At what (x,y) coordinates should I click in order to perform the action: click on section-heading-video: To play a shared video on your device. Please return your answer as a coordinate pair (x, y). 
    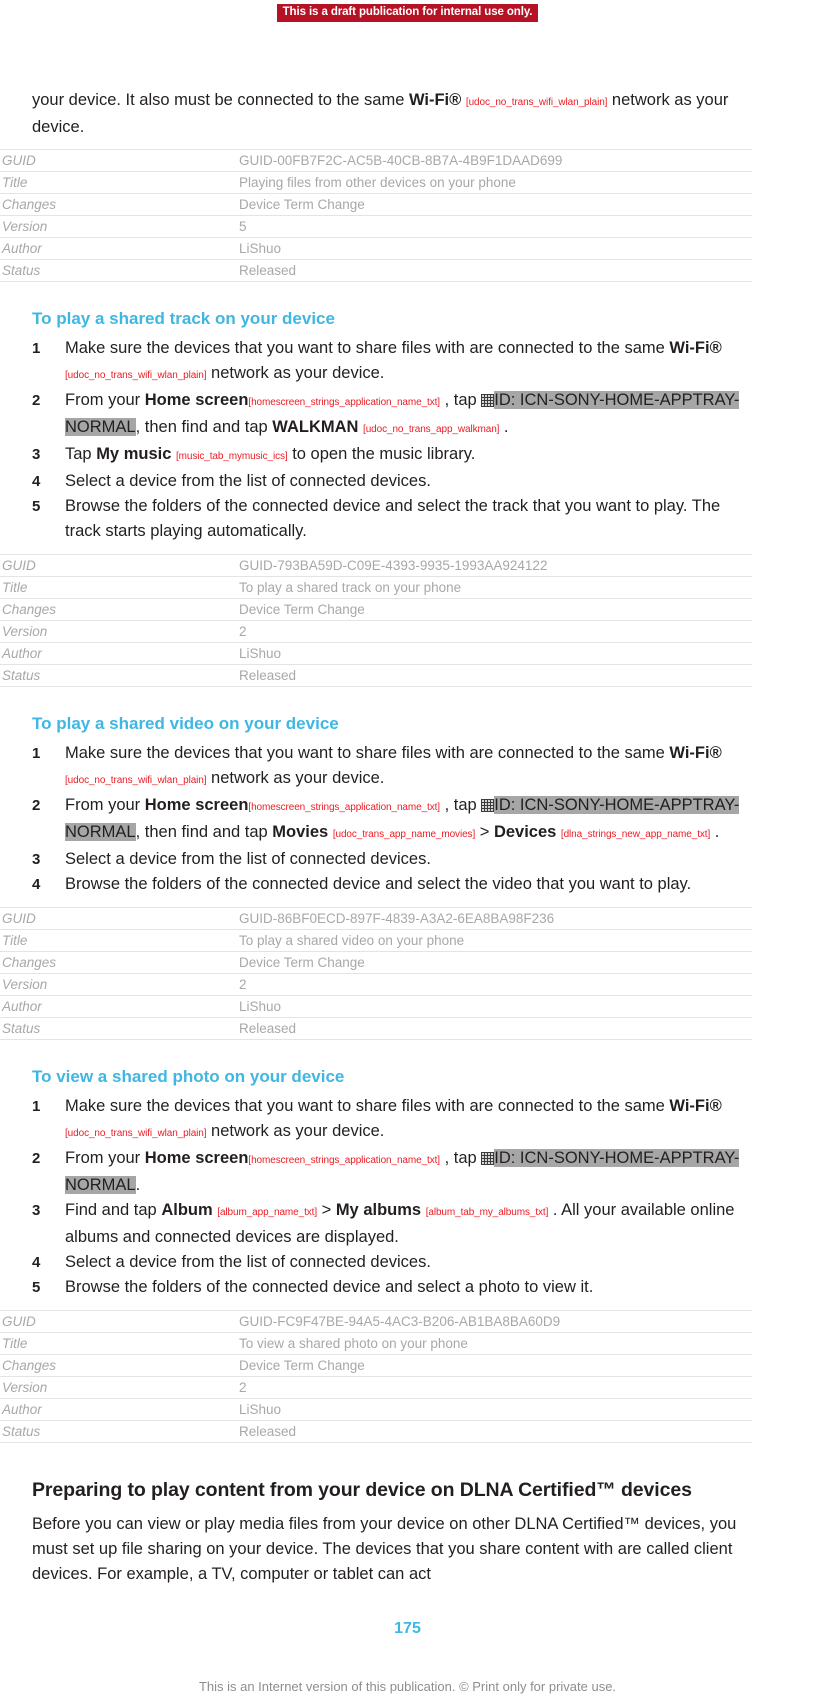
    Looking at the image, I should click on (185, 723).